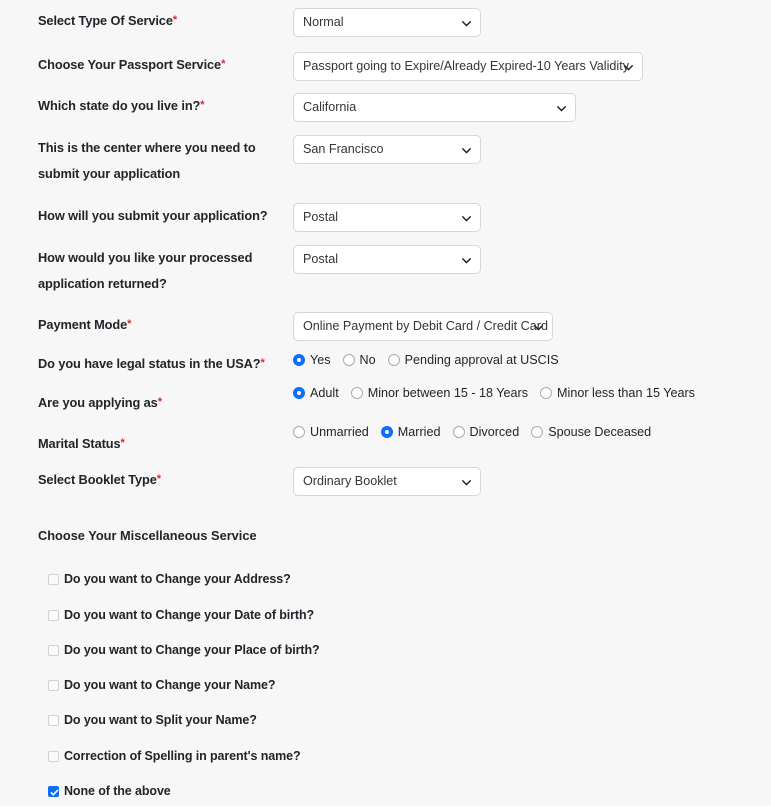 The height and width of the screenshot is (806, 771). I want to click on field-control-submission-center: San Francisco, so click(532, 152).